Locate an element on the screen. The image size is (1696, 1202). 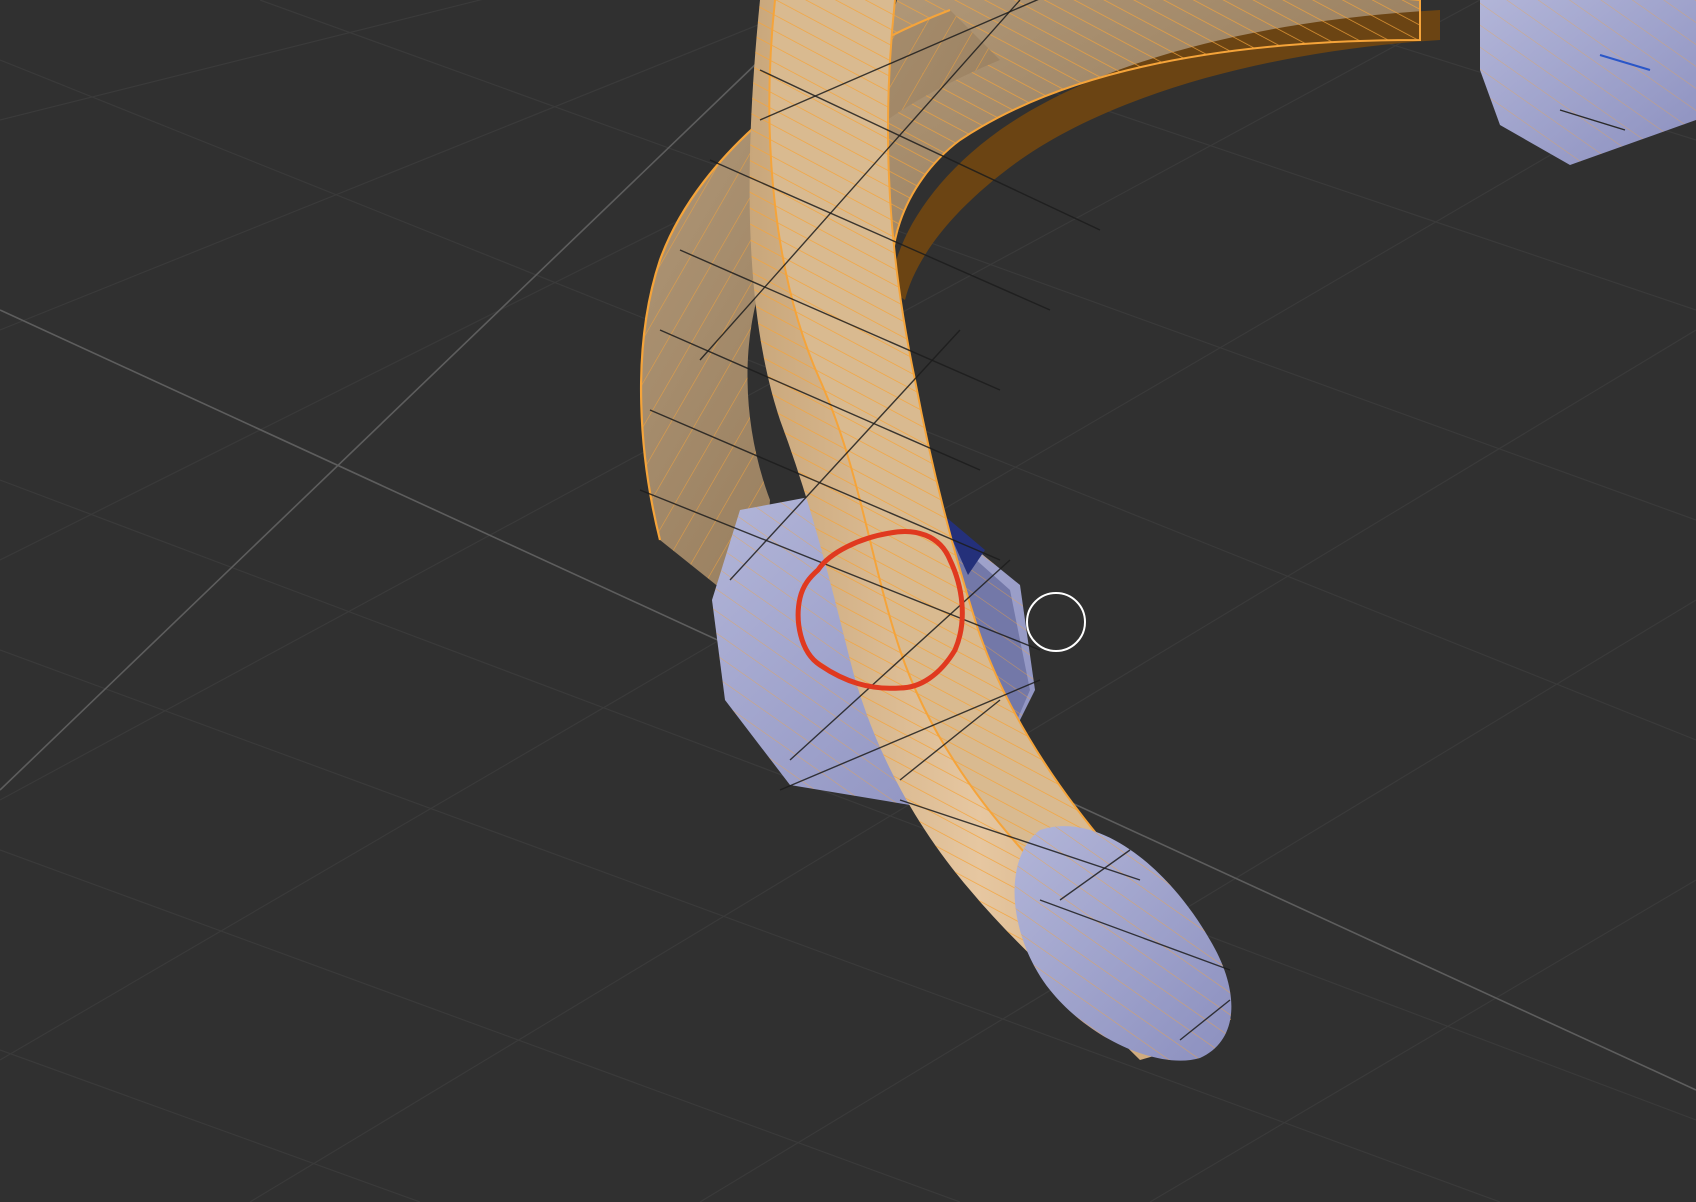
purple-fragment-top-right is located at coordinates (1588, 82).